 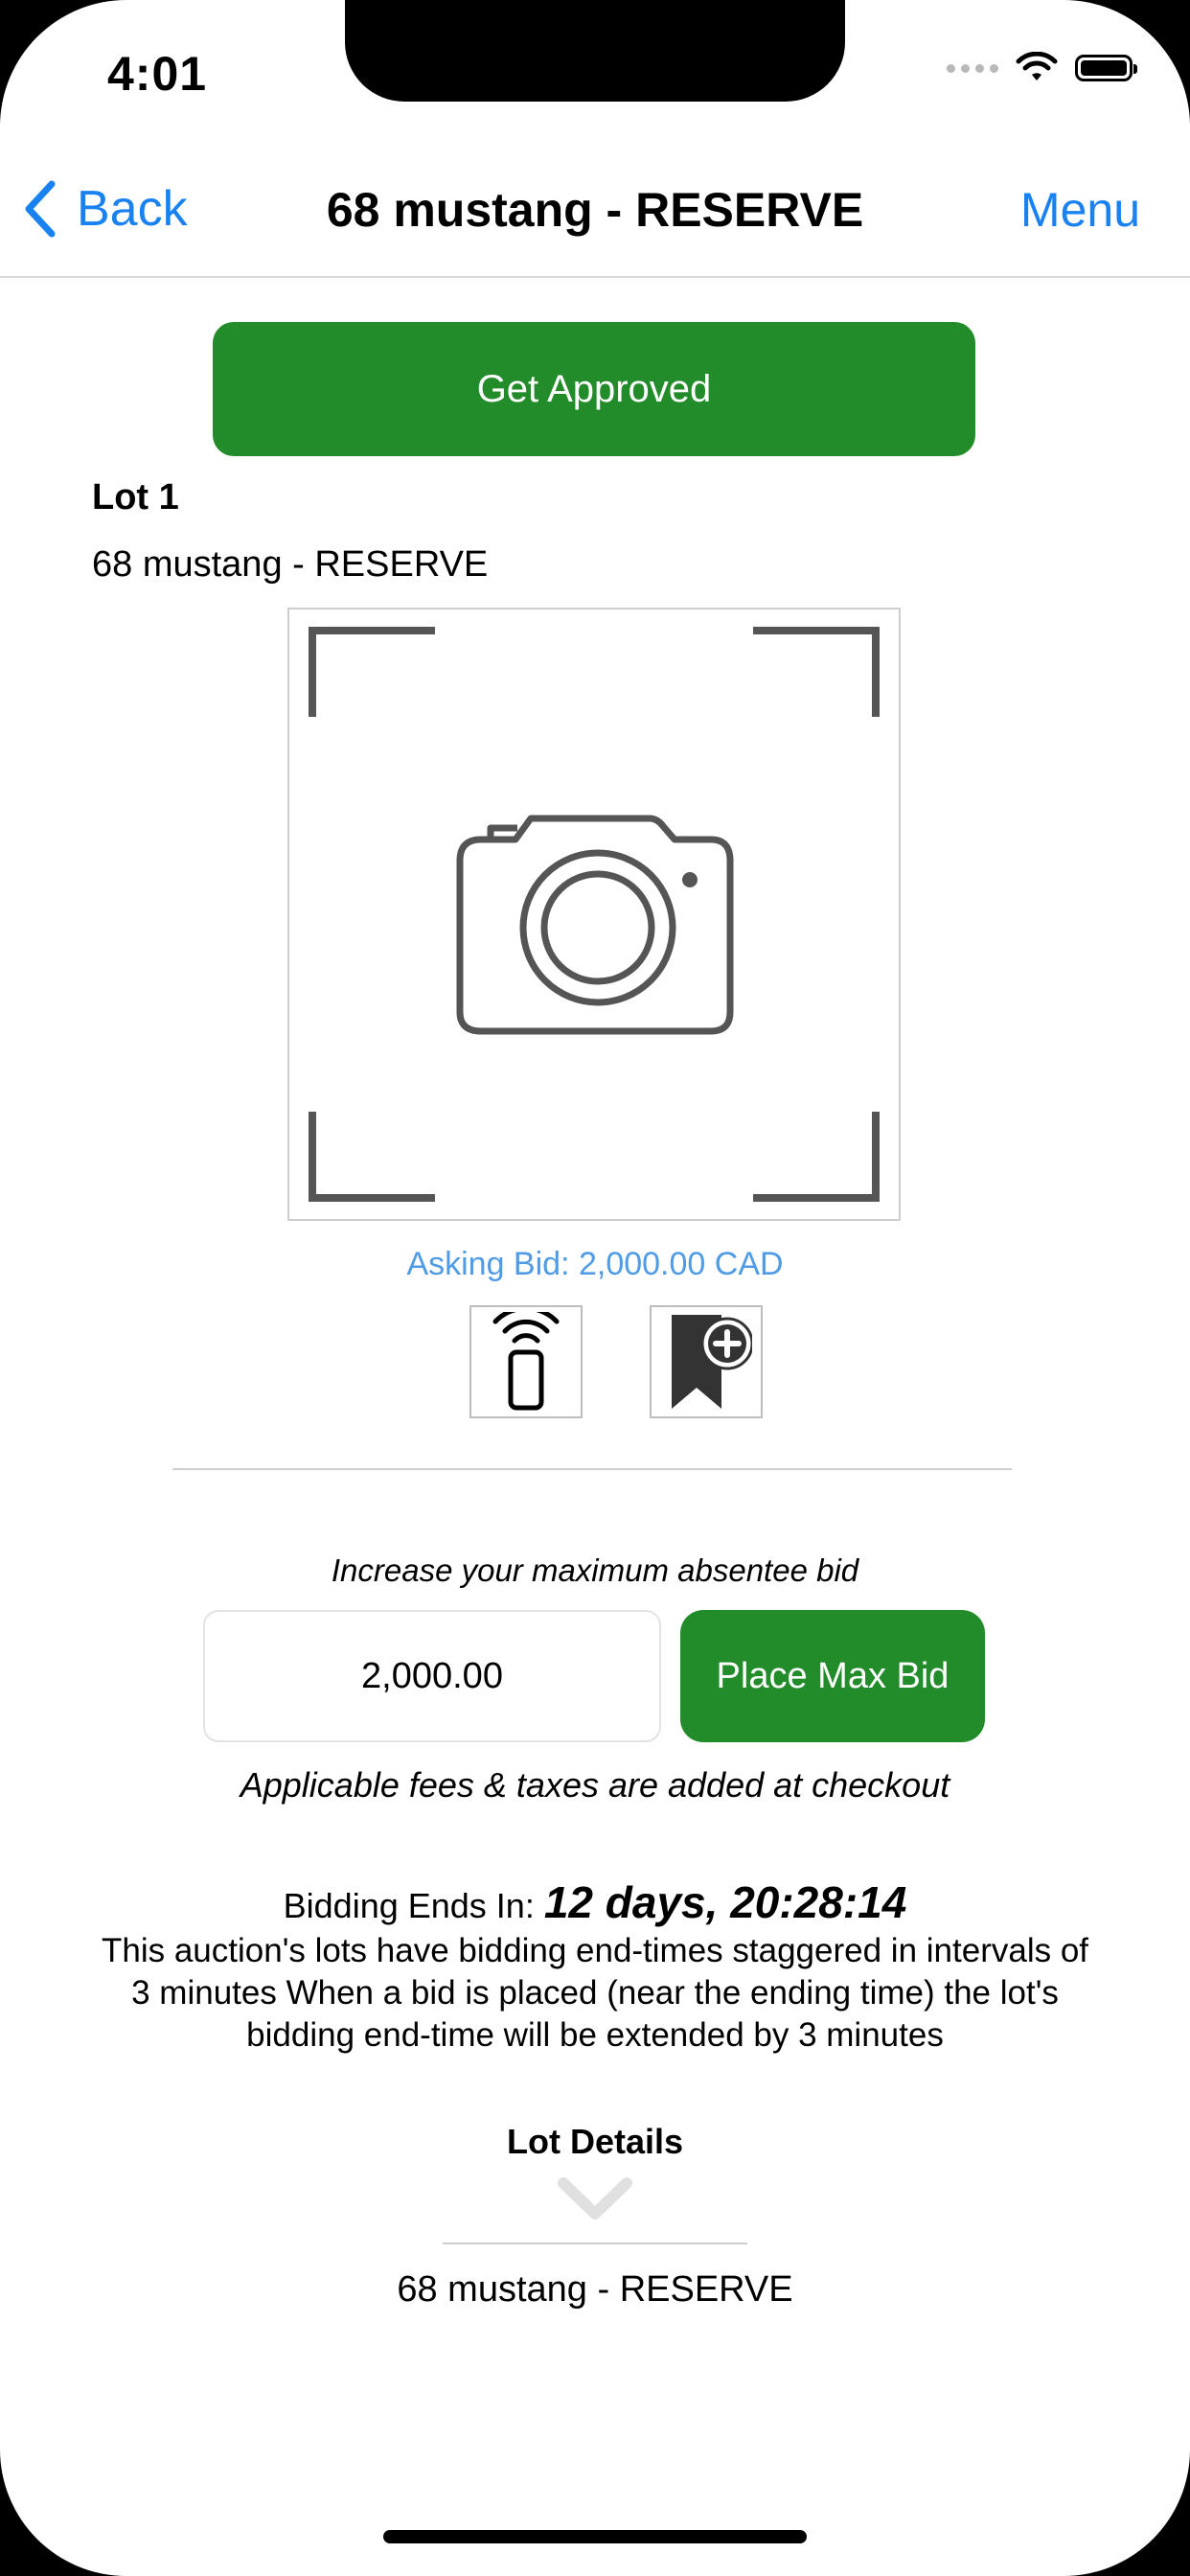 What do you see at coordinates (725, 1902) in the screenshot?
I see `bidding-countdown: 12 days, 20:28:14` at bounding box center [725, 1902].